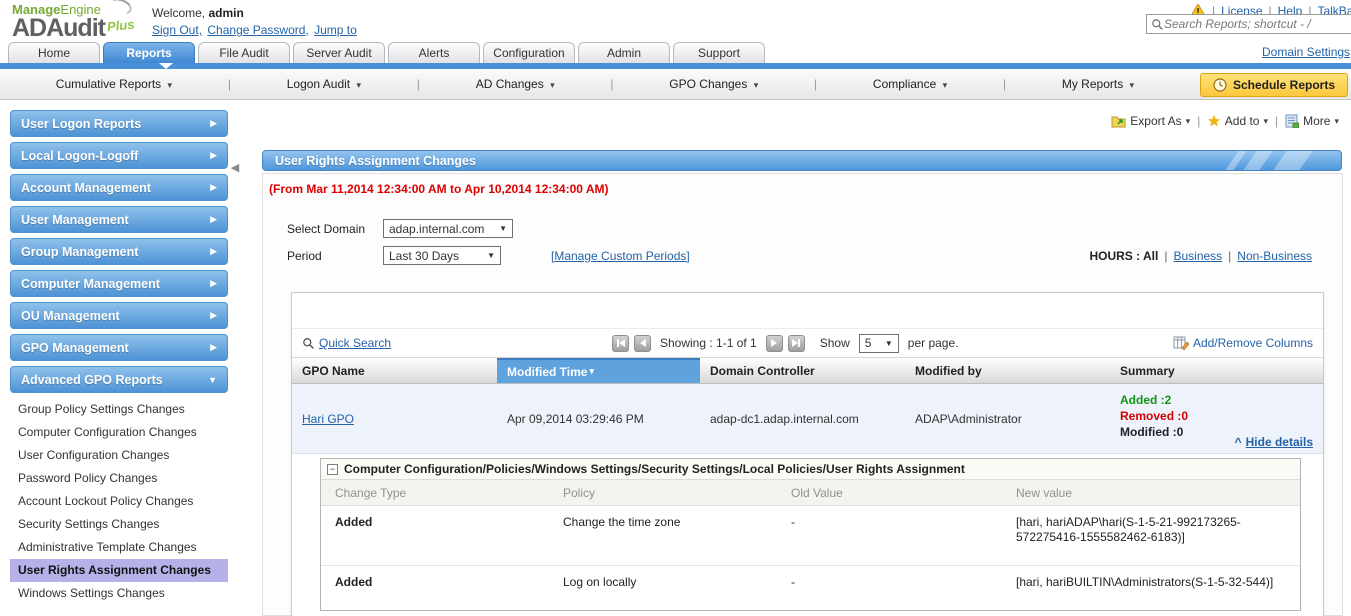 Image resolution: width=1351 pixels, height=616 pixels. What do you see at coordinates (1237, 121) in the screenshot?
I see `add-to-button: ★ Add to ▾` at bounding box center [1237, 121].